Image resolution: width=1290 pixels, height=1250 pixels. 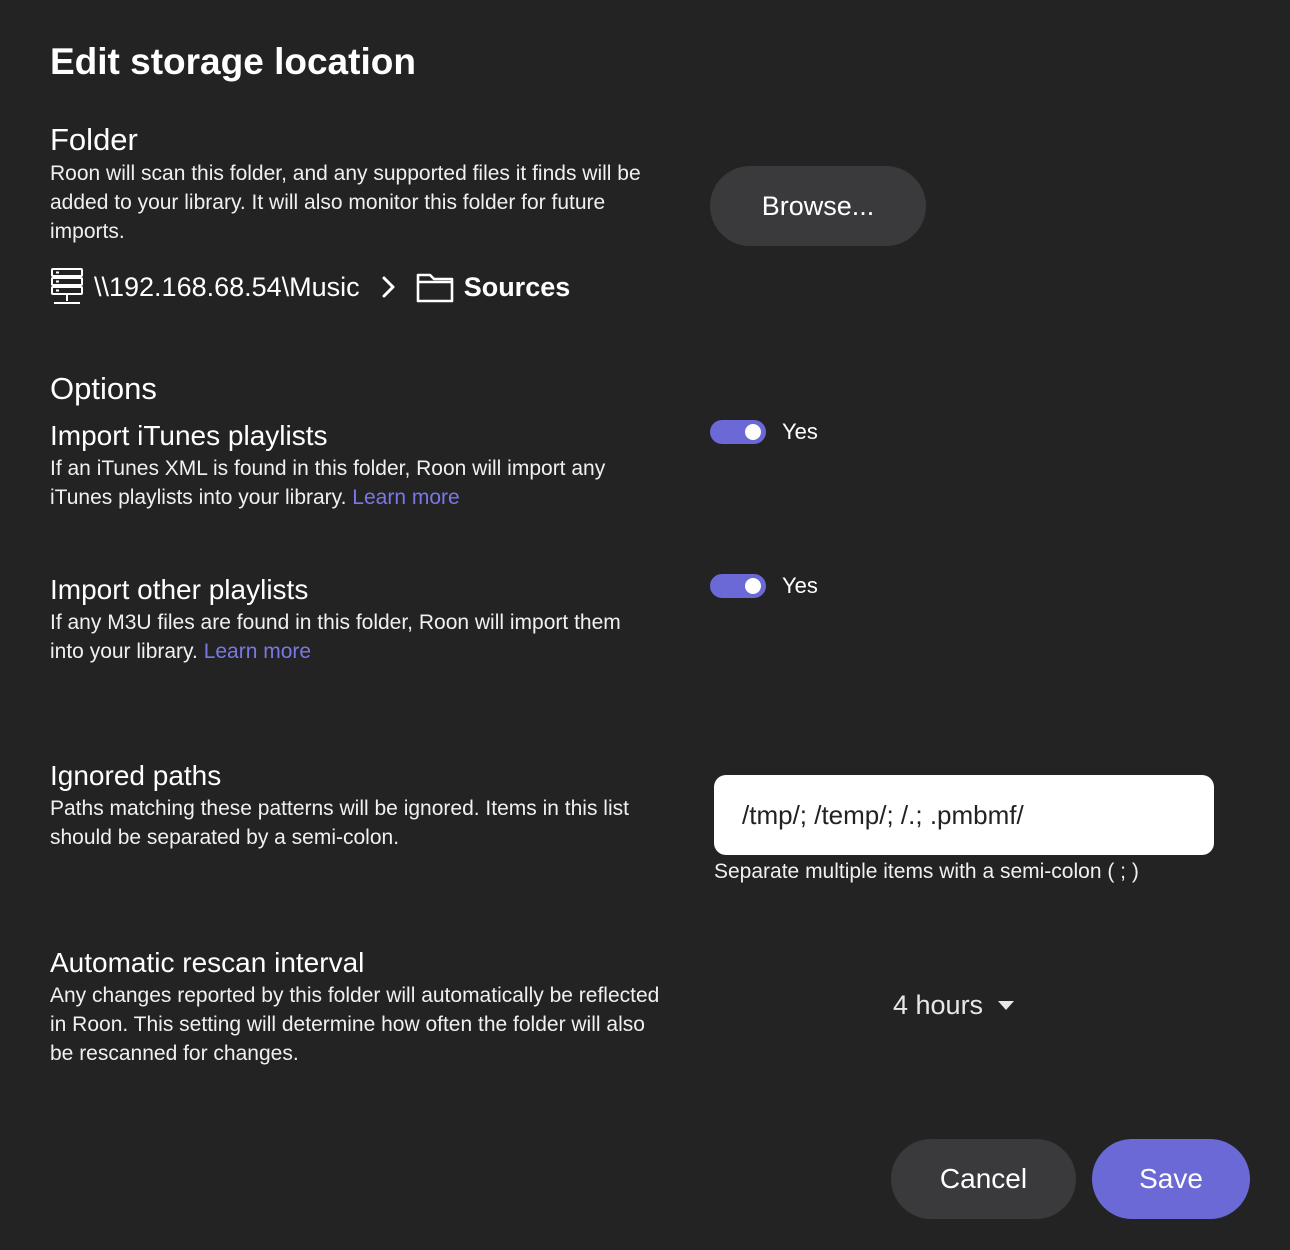 I want to click on rescan-interval-value: 4 hours, so click(x=938, y=1004).